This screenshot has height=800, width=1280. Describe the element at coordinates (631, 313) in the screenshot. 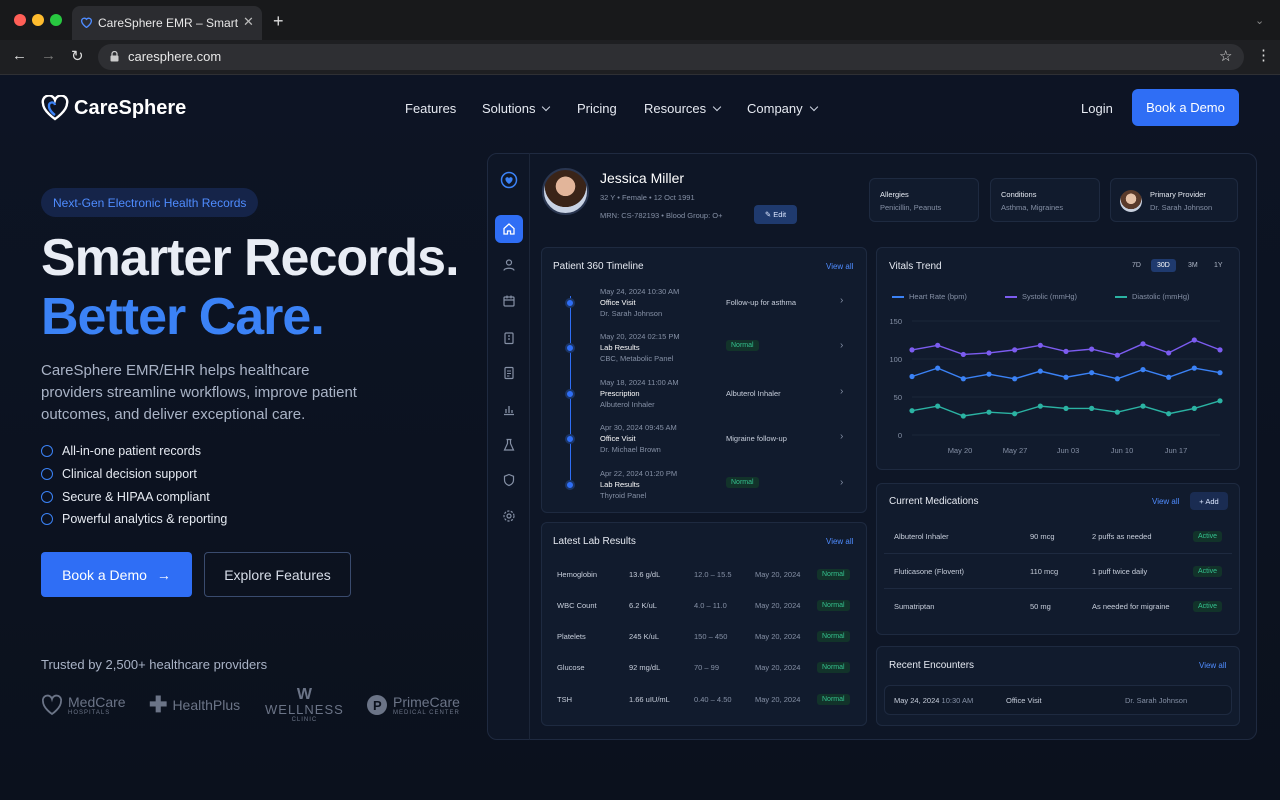

I see `timeline-detail: Dr. Sarah Johnson` at that location.